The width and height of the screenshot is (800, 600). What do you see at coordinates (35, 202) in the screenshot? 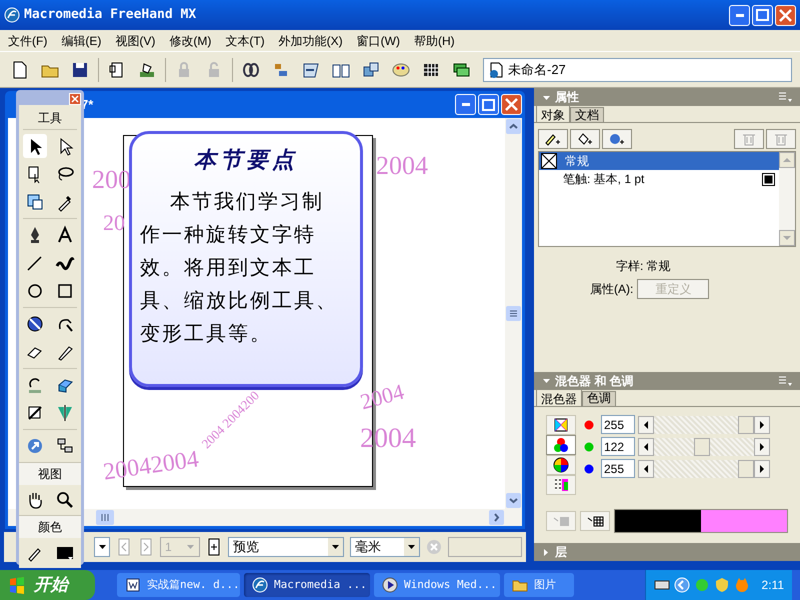
I see `trace-icon` at bounding box center [35, 202].